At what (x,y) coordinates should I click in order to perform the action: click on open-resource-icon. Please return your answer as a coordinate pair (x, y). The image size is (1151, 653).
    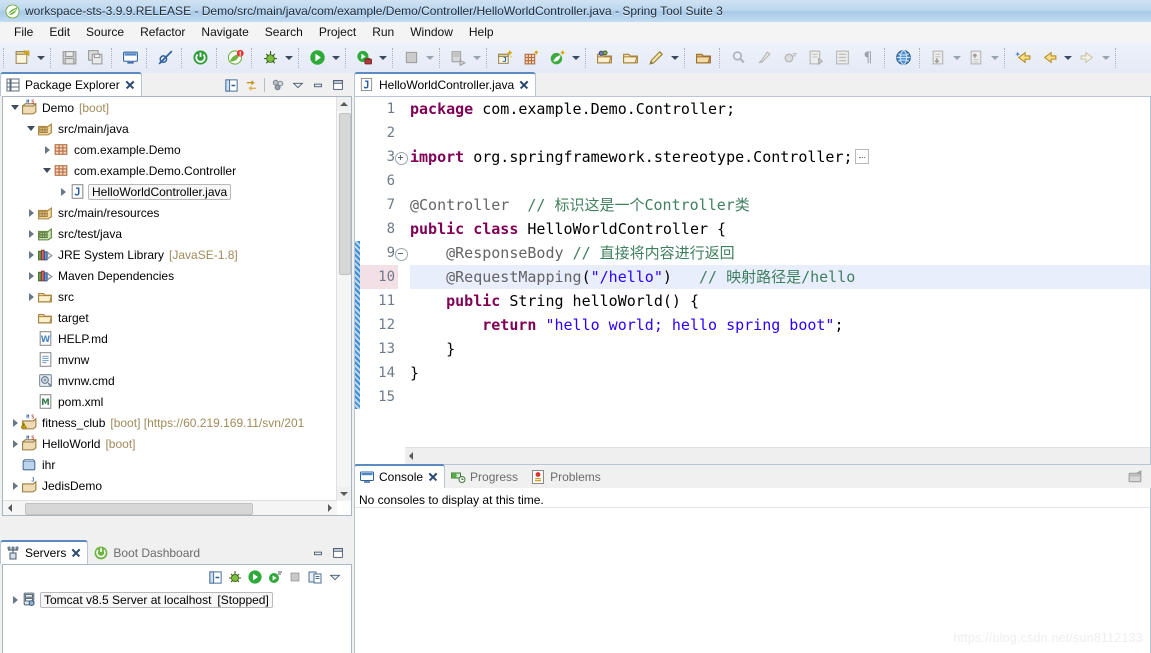
    Looking at the image, I should click on (703, 58).